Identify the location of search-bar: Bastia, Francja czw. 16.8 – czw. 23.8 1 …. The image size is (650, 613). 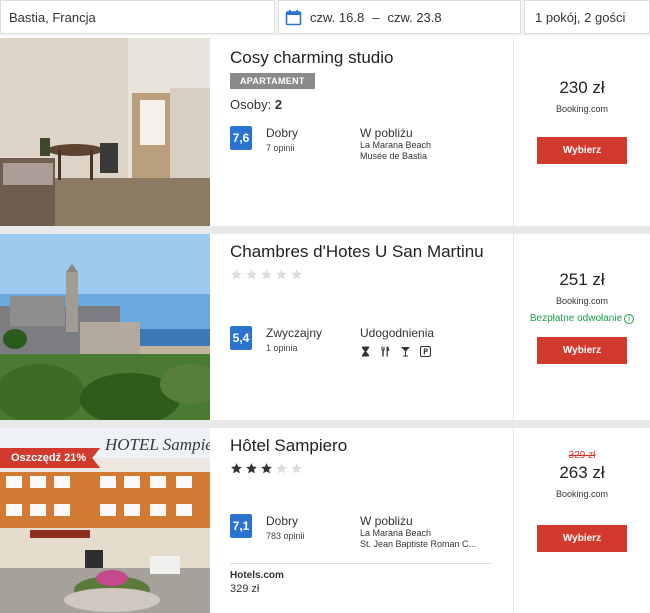
(325, 18).